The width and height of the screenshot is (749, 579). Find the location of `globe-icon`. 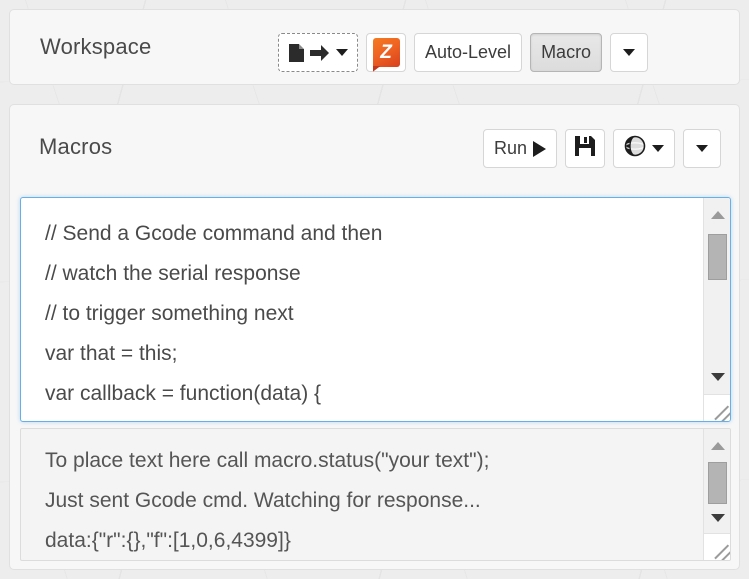

globe-icon is located at coordinates (635, 148).